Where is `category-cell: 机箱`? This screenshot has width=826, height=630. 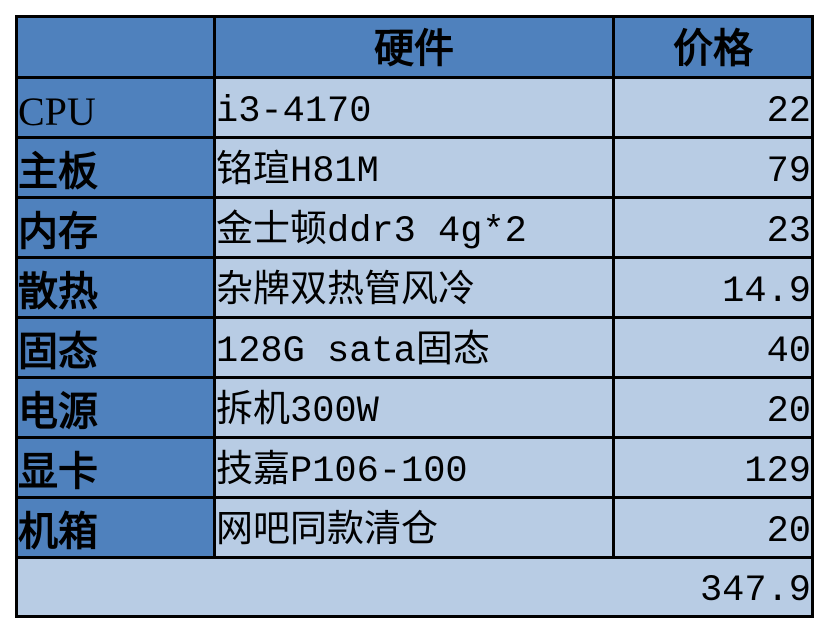
category-cell: 机箱 is located at coordinates (115, 527).